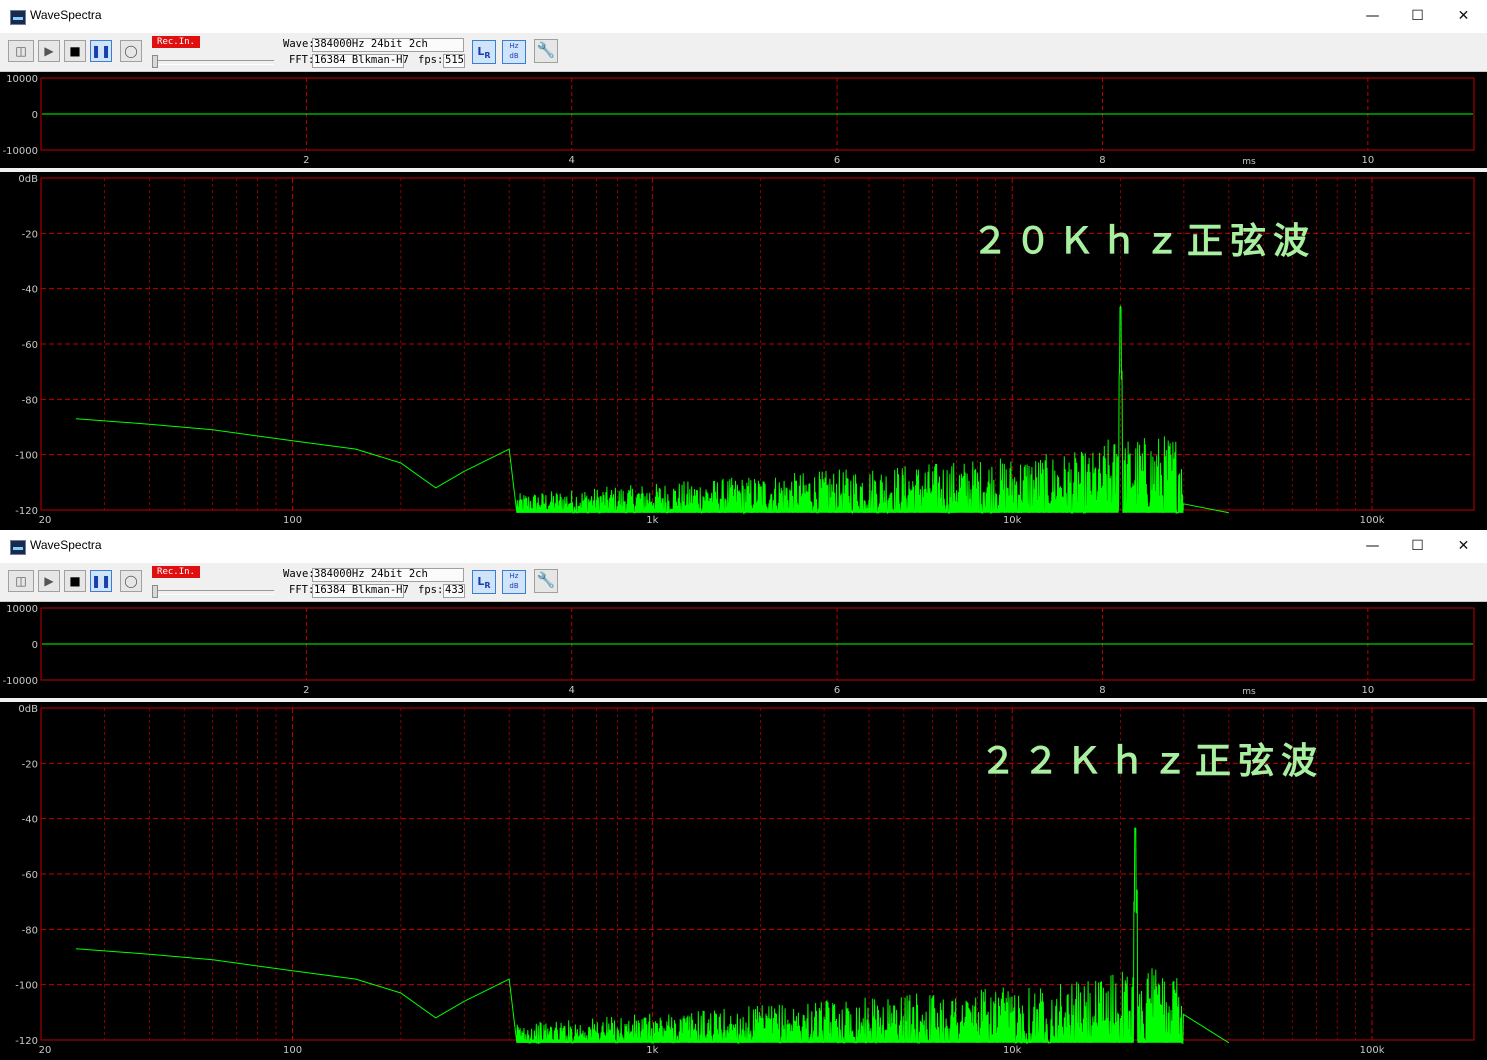  I want to click on fps-value: 515, so click(454, 60).